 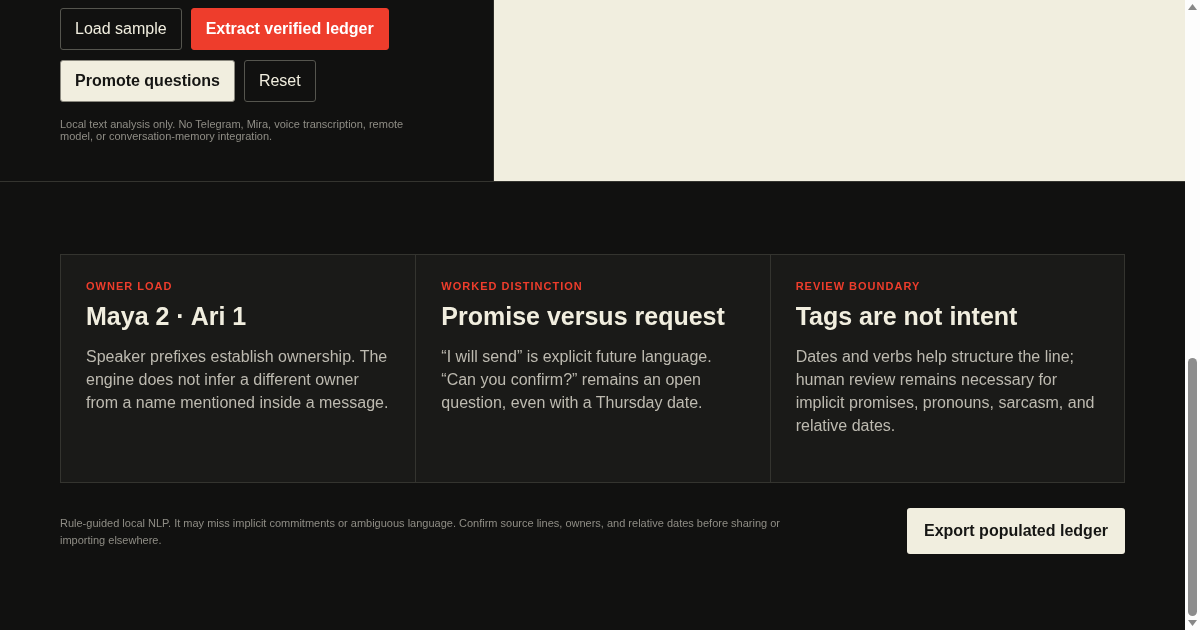 What do you see at coordinates (232, 130) in the screenshot?
I see `scope-note: Local text analysis only. No Telegram, Mira, voice transcription, remote model, or conversation-memory integration.` at bounding box center [232, 130].